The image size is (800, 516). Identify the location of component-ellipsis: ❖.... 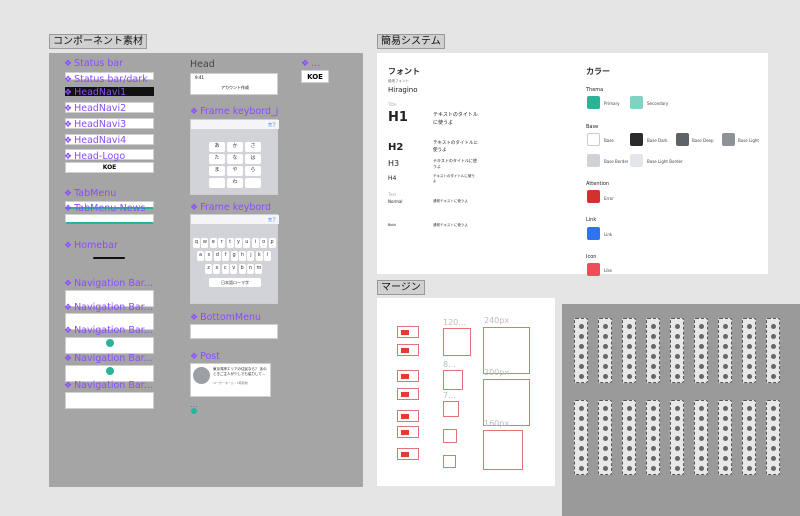
(310, 64).